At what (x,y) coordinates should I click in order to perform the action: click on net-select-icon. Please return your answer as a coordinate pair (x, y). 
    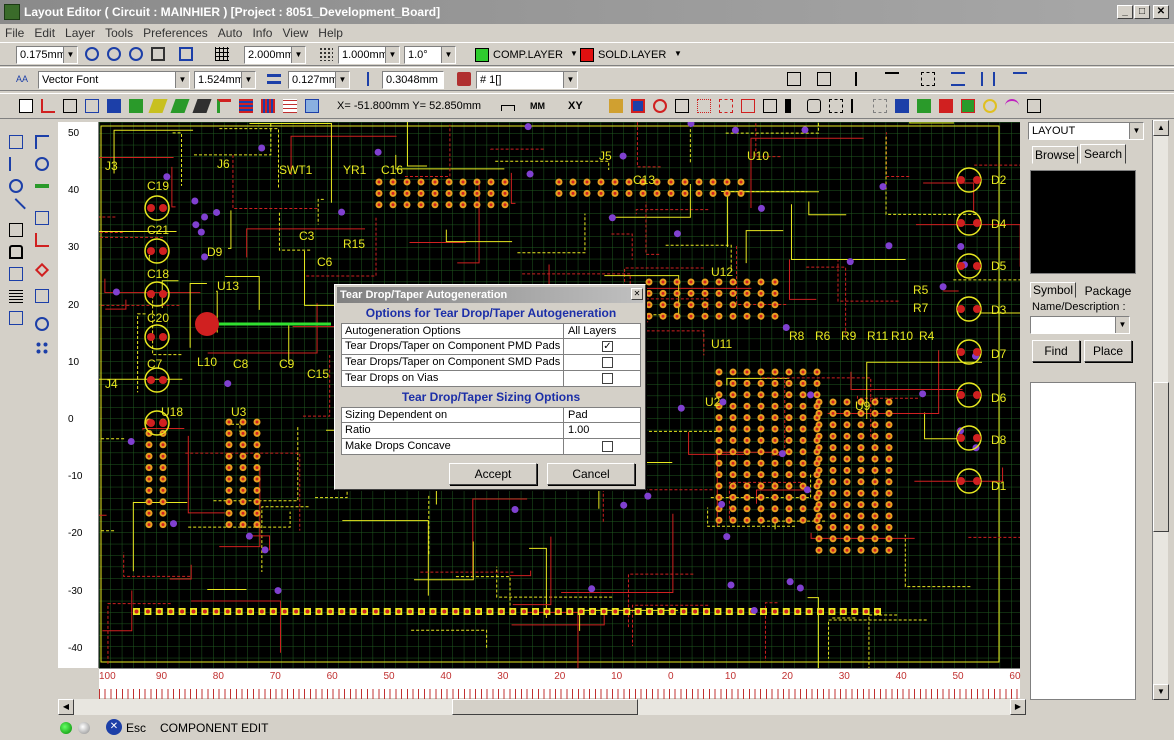
    Looking at the image, I should click on (464, 79).